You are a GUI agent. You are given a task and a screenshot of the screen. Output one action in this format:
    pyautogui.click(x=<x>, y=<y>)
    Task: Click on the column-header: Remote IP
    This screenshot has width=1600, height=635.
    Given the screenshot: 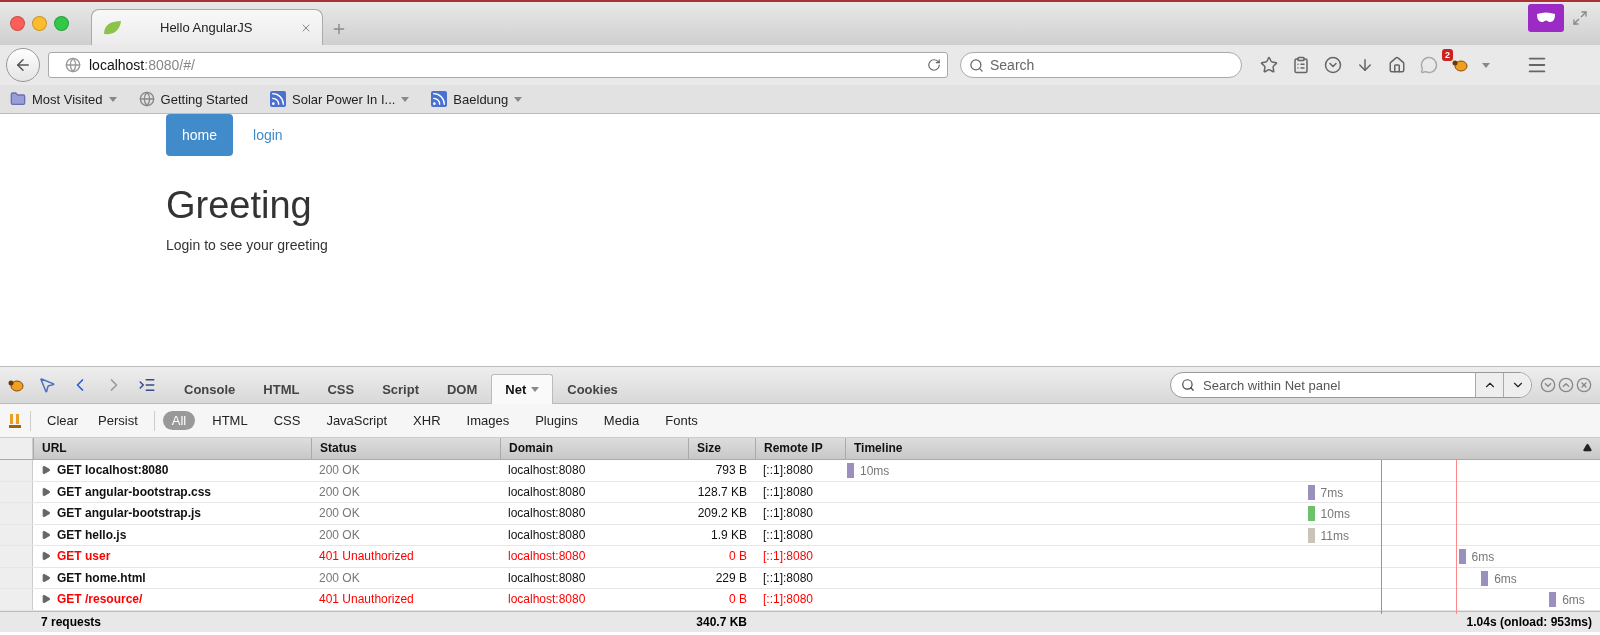 What is the action you would take?
    pyautogui.click(x=800, y=448)
    